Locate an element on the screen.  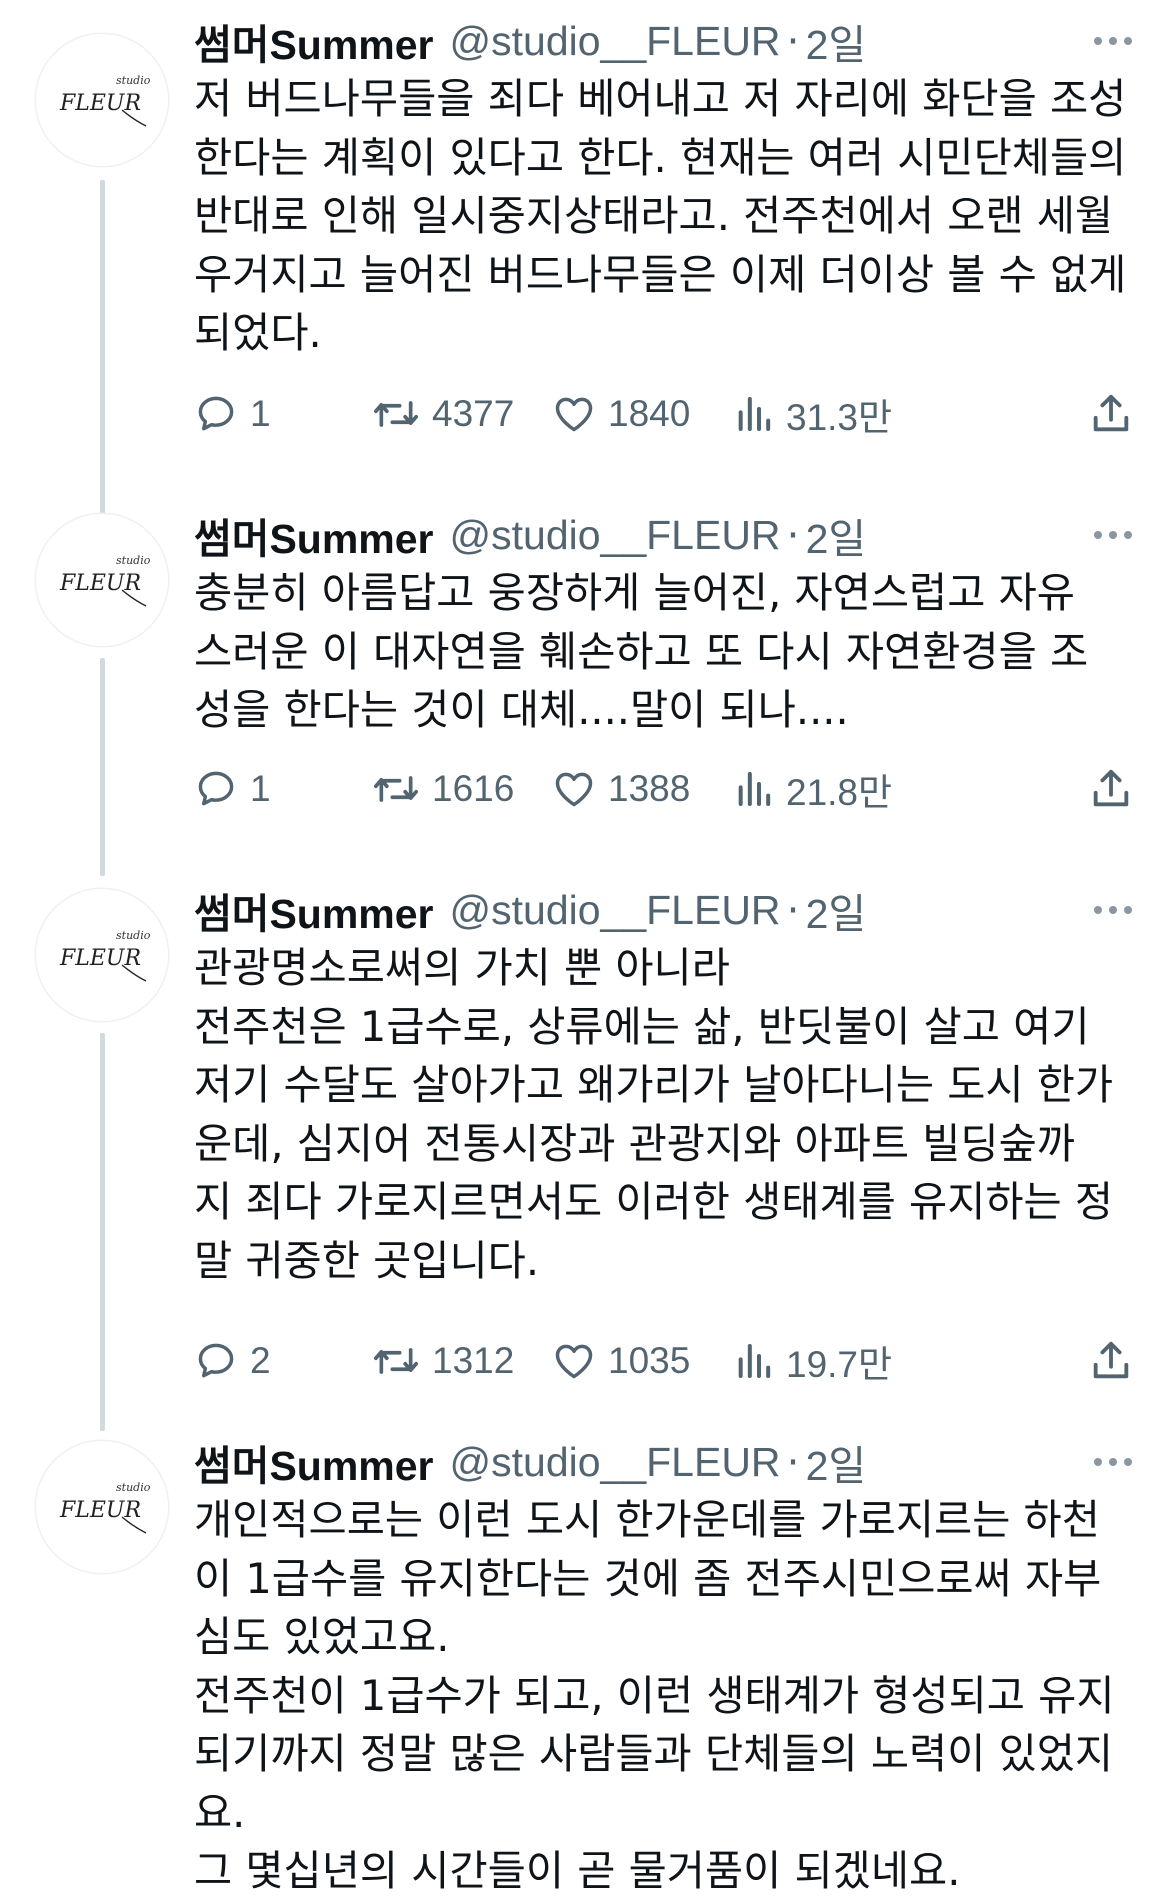
like-count: 1840 is located at coordinates (649, 413).